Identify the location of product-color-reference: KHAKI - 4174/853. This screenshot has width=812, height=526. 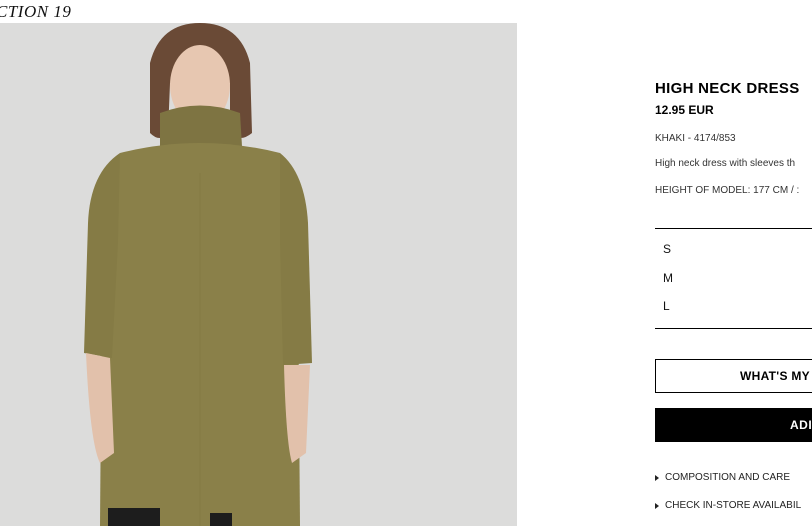
(695, 138).